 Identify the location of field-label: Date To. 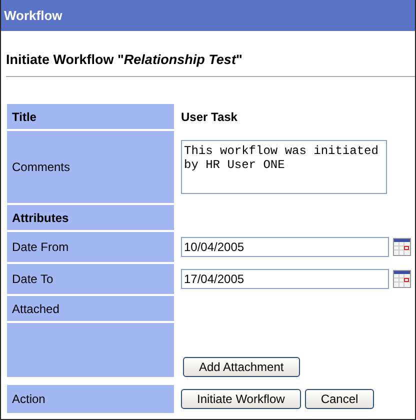
(90, 279).